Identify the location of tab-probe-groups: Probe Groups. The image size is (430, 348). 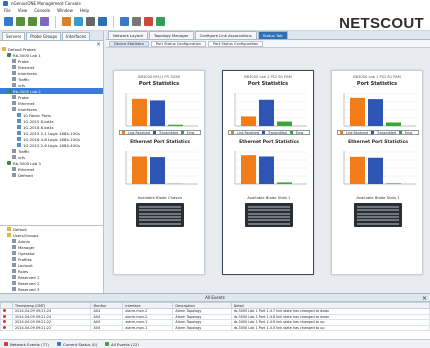
(44, 36).